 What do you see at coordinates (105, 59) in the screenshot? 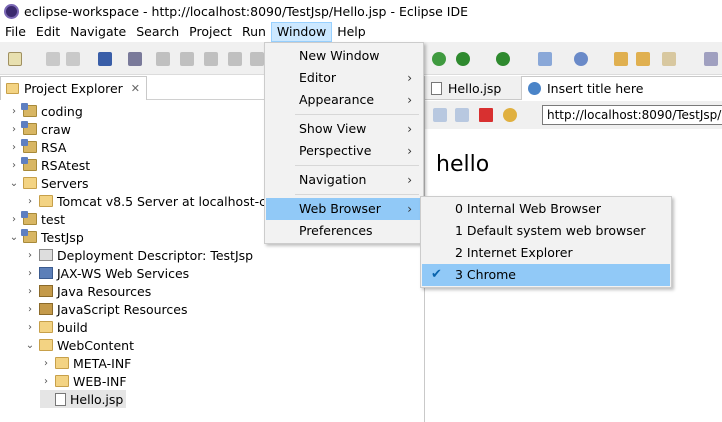
I see `terminal-icon` at bounding box center [105, 59].